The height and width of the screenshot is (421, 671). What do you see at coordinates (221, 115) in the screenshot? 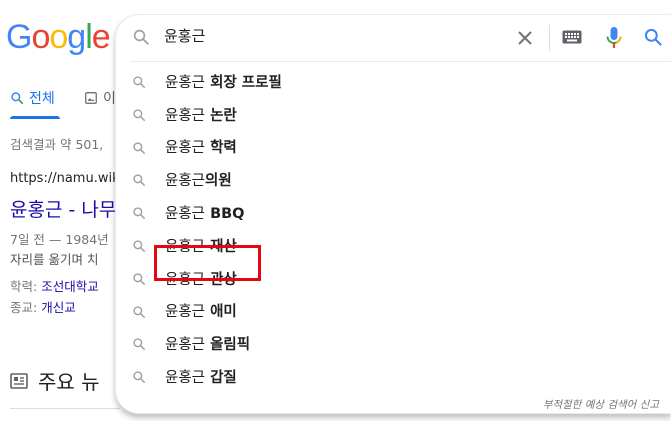
I see `suggestion-completion-part: 논란` at bounding box center [221, 115].